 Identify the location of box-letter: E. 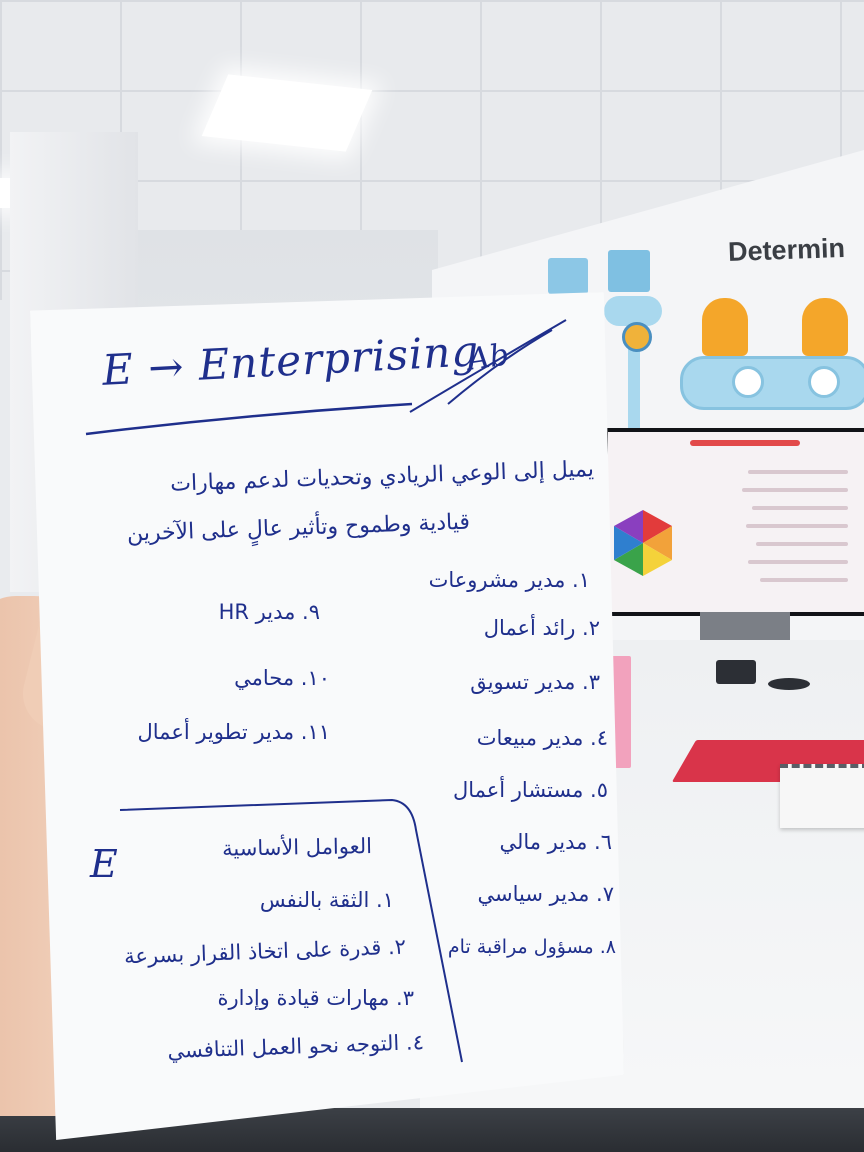
(104, 864).